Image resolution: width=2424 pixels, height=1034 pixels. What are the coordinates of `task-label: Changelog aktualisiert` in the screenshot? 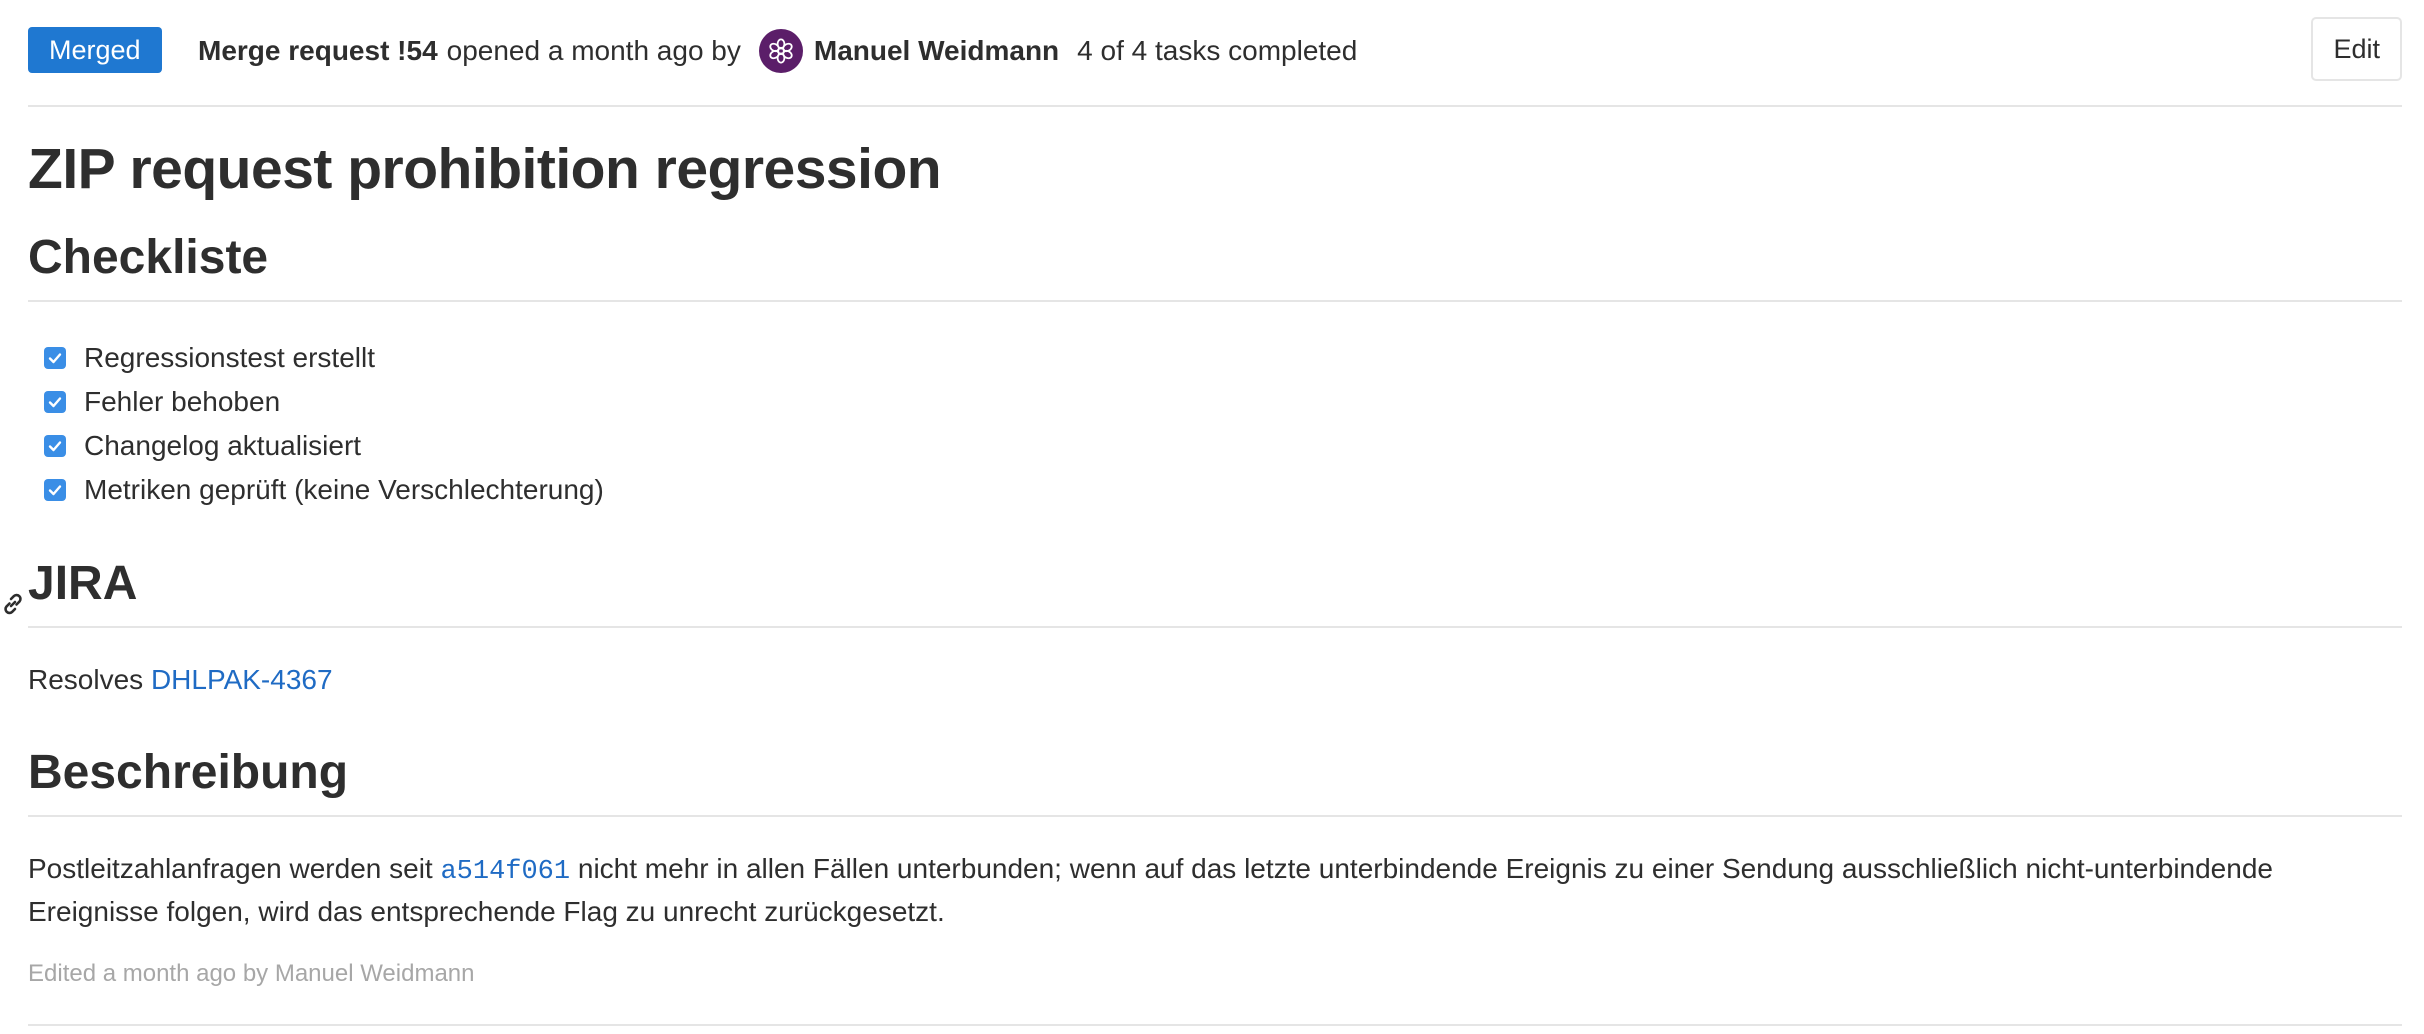 It's located at (223, 445).